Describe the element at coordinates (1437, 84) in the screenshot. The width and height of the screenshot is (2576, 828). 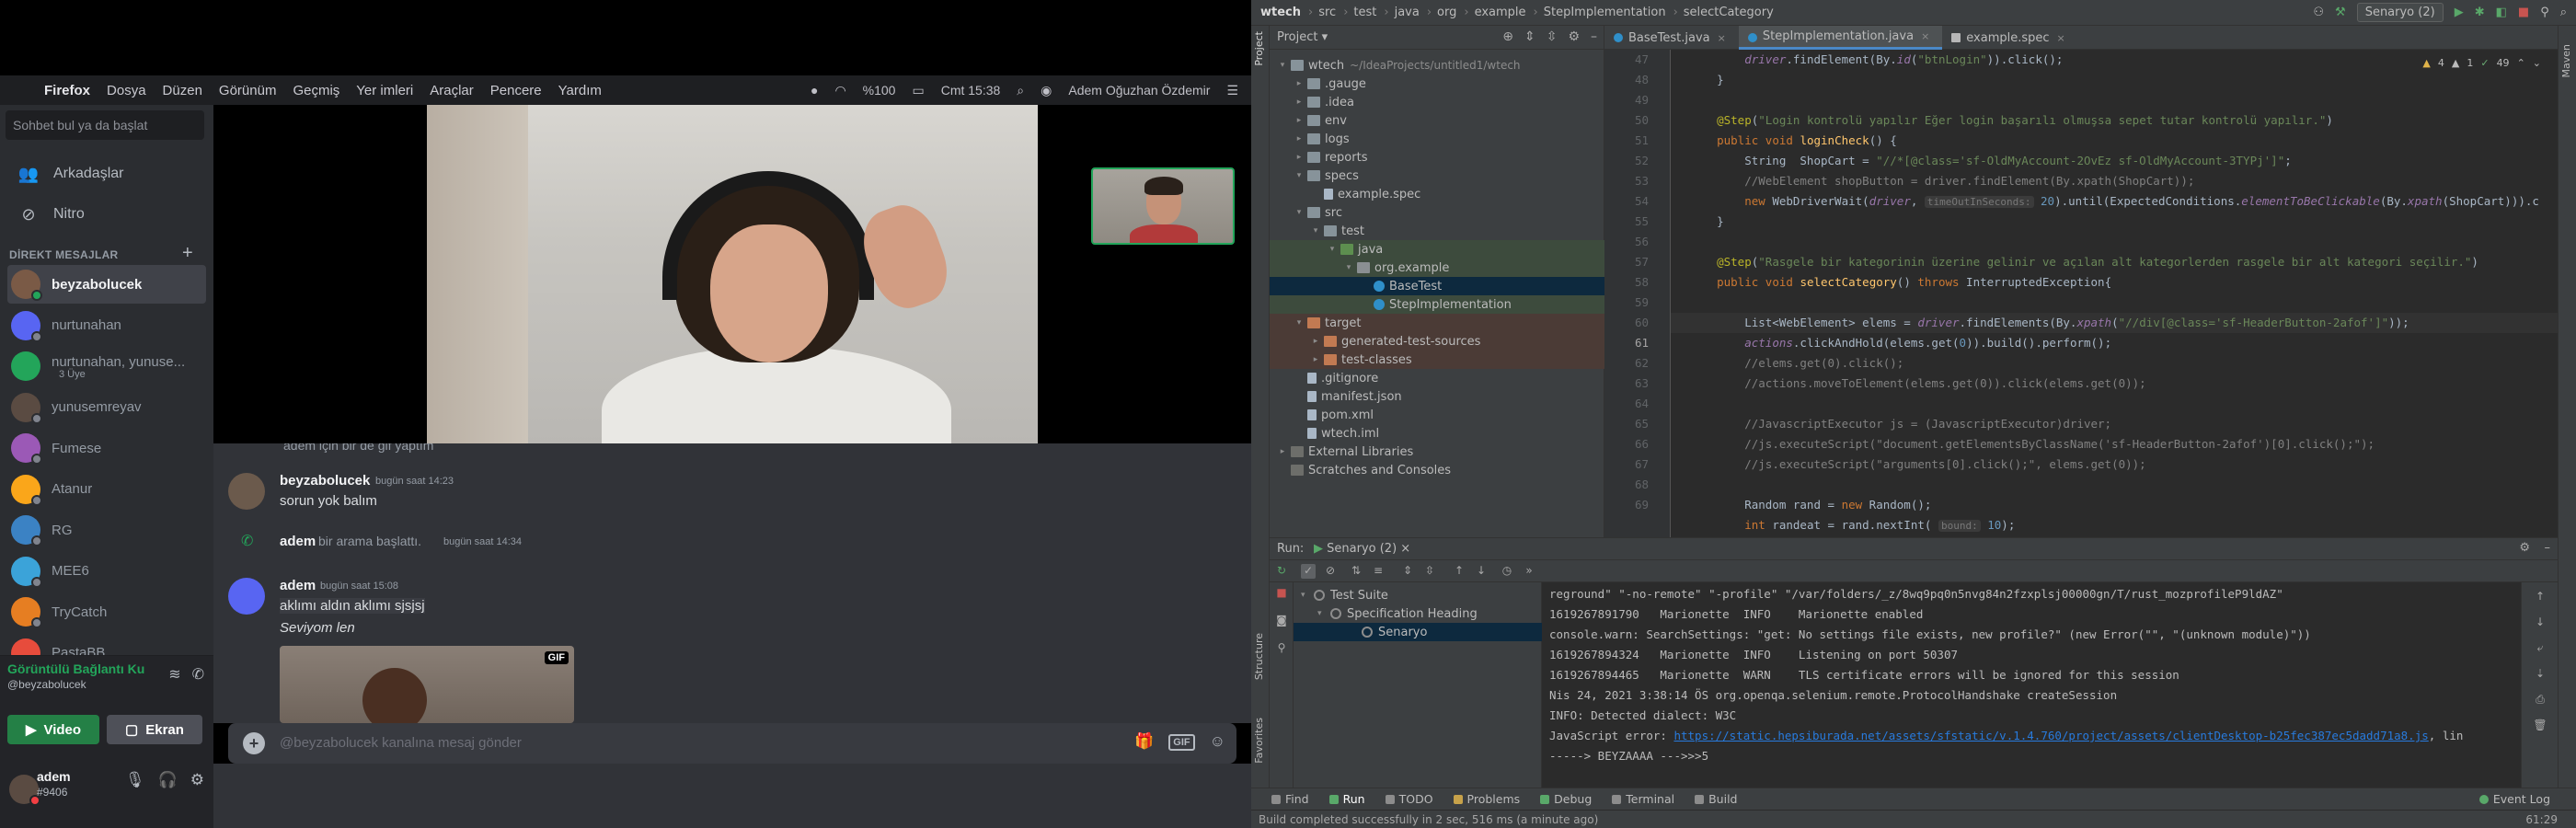
I see `tree-node: ▸ .gauge` at that location.